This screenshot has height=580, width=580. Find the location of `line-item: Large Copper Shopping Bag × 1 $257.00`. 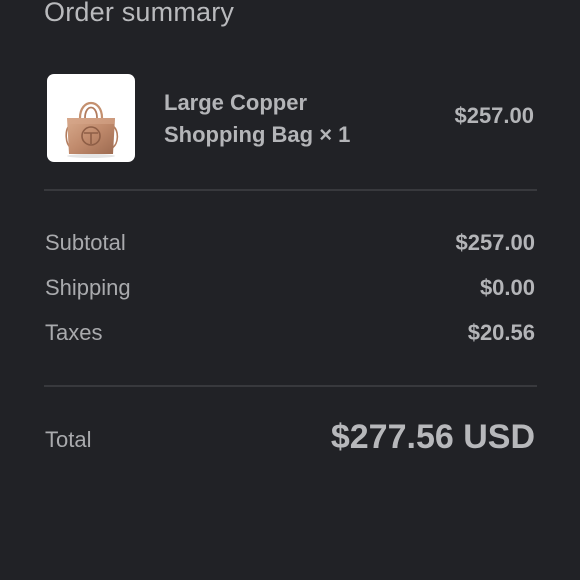

line-item: Large Copper Shopping Bag × 1 $257.00 is located at coordinates (290, 119).